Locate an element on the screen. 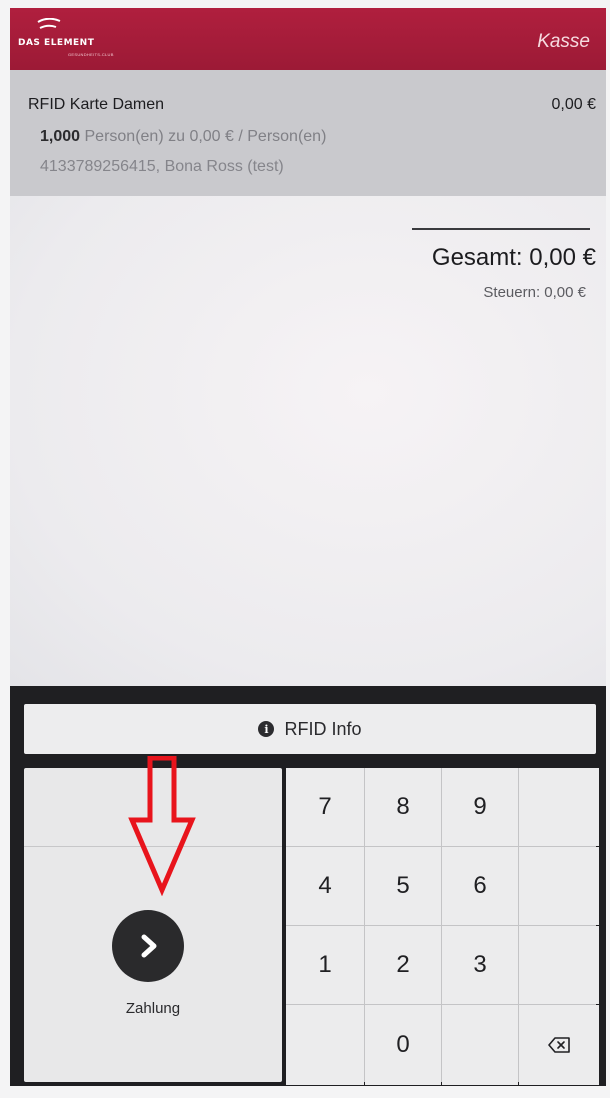  key-0: 0 is located at coordinates (403, 1045).